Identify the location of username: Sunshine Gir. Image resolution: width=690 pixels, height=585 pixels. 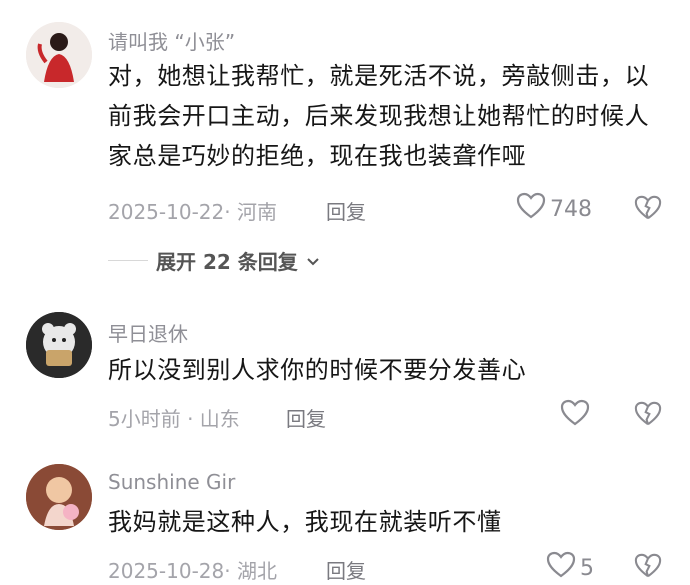
(171, 482).